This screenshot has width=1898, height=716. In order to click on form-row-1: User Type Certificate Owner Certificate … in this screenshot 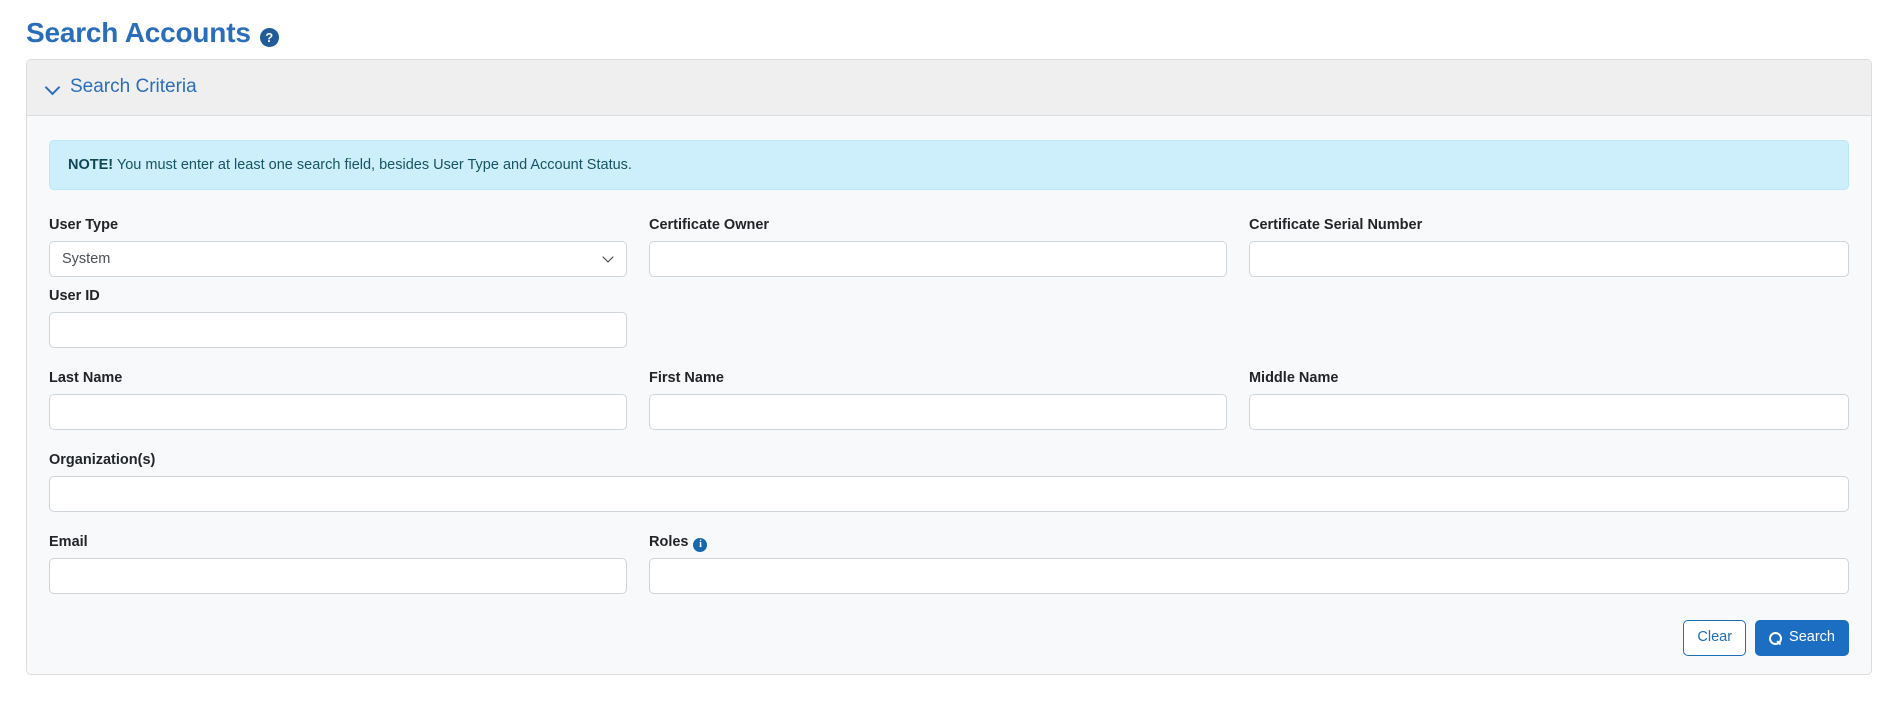, I will do `click(949, 246)`.